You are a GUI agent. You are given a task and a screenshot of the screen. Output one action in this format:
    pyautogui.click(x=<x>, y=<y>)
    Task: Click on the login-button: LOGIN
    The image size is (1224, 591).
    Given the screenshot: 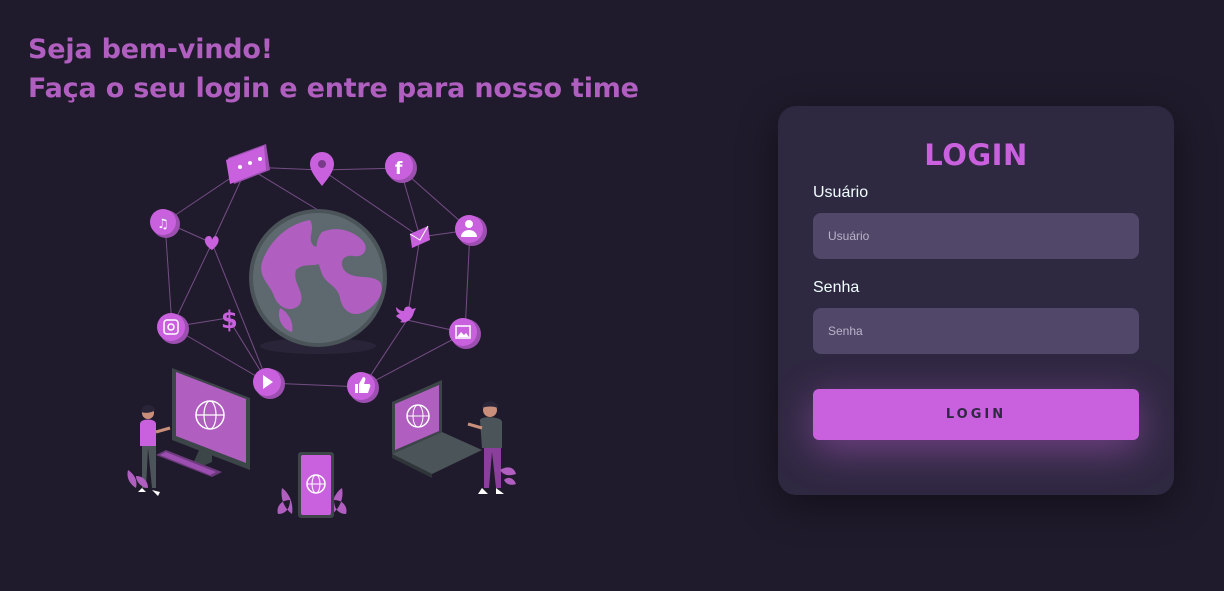 What is the action you would take?
    pyautogui.click(x=976, y=414)
    